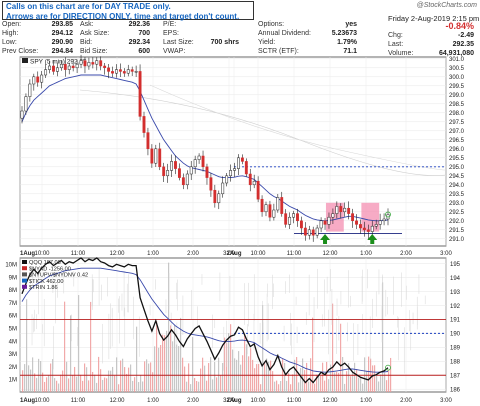  I want to click on spy-legend-swatch, so click(25, 60).